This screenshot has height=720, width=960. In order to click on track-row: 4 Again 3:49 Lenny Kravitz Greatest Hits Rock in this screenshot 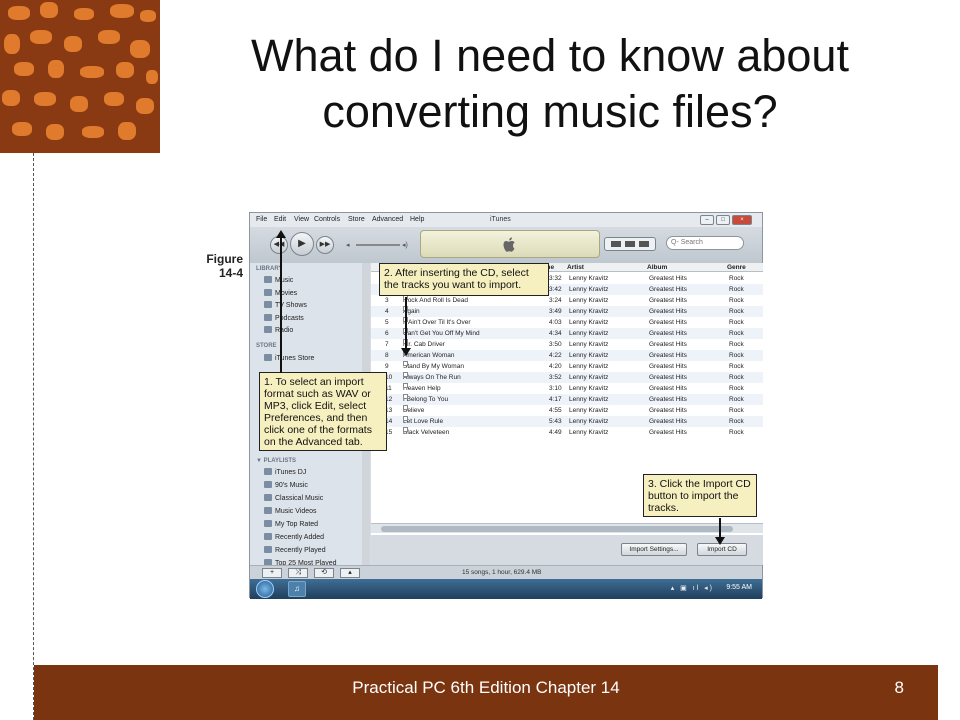, I will do `click(567, 311)`.